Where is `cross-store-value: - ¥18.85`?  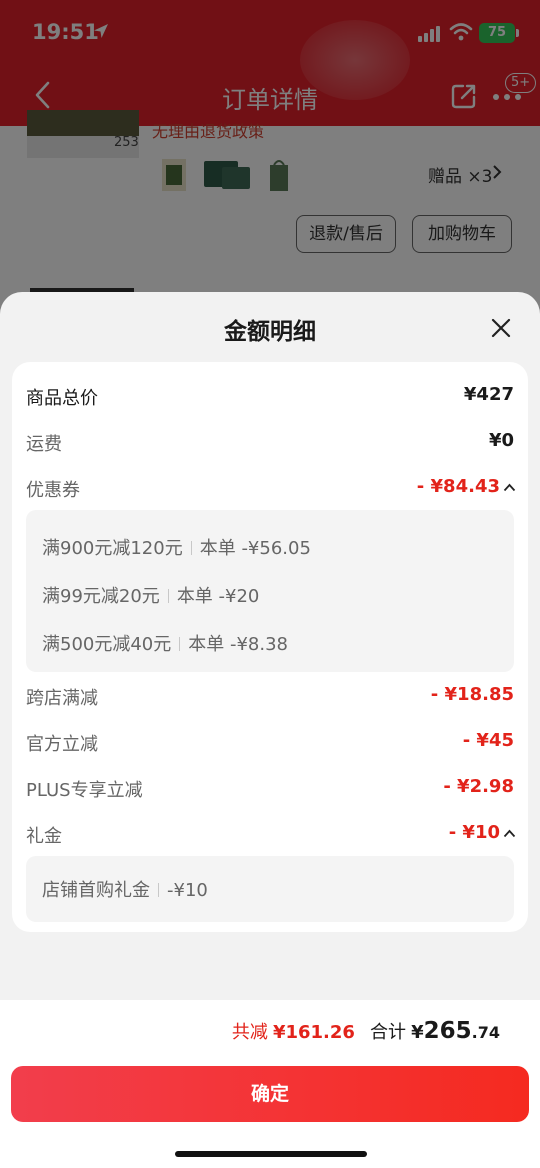
cross-store-value: - ¥18.85 is located at coordinates (472, 694).